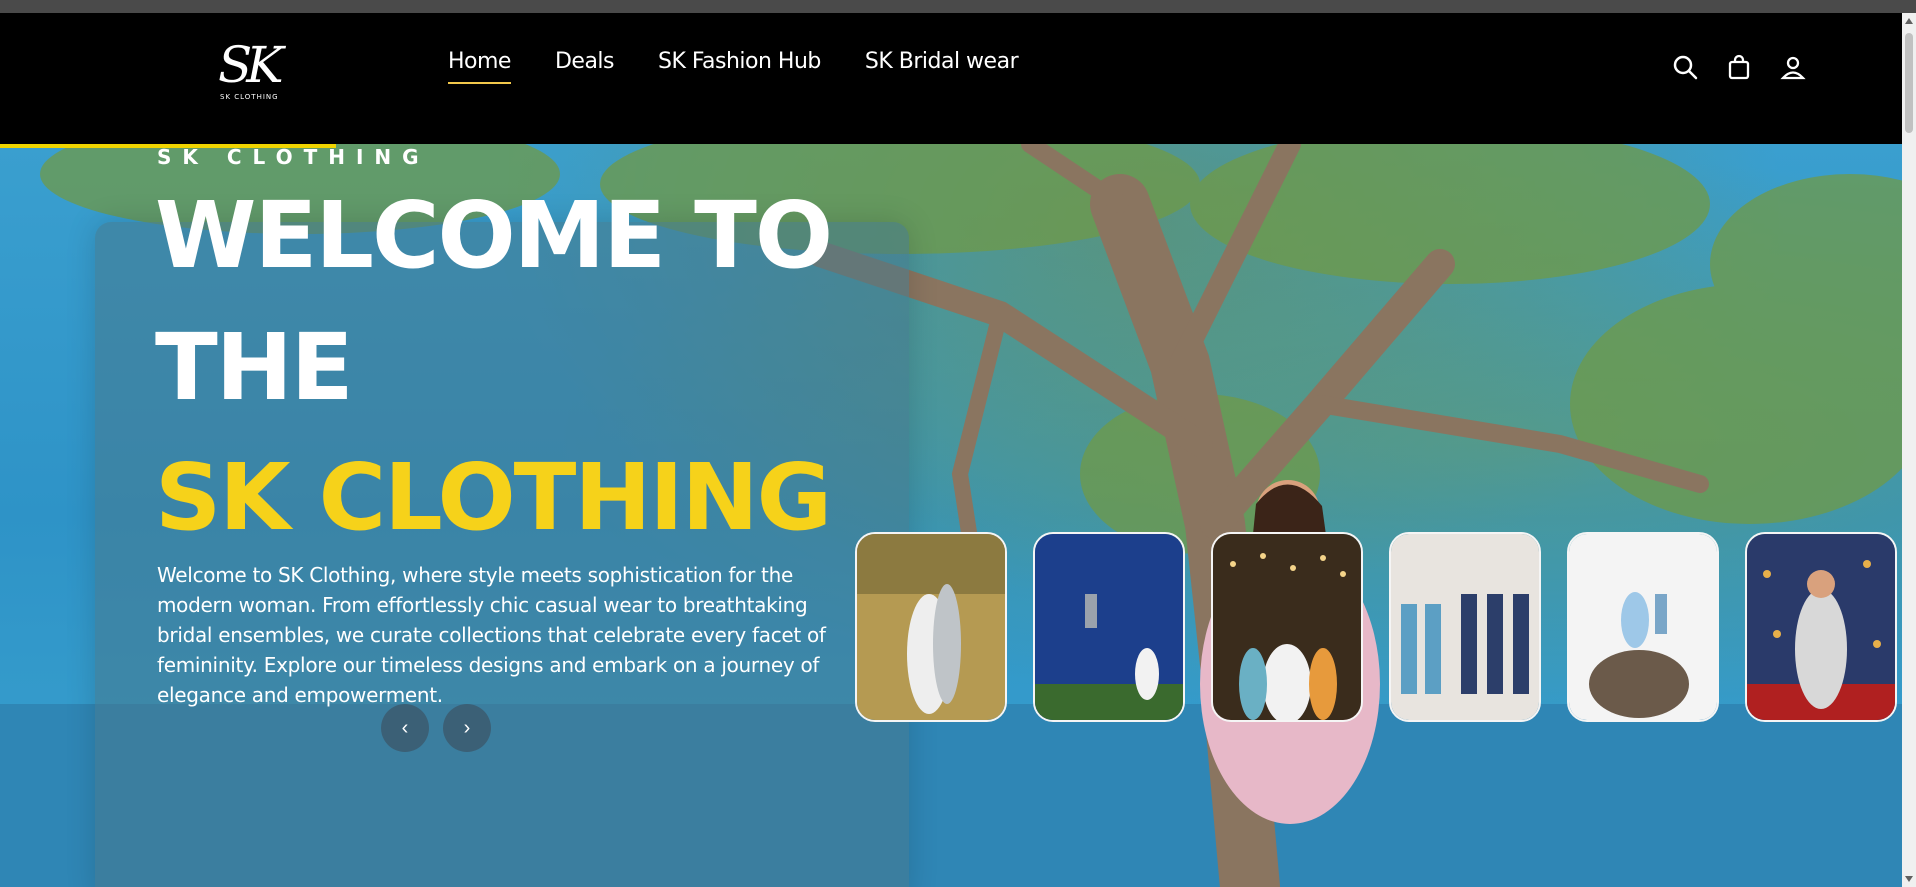  What do you see at coordinates (467, 728) in the screenshot?
I see `carousel-next-button: ›` at bounding box center [467, 728].